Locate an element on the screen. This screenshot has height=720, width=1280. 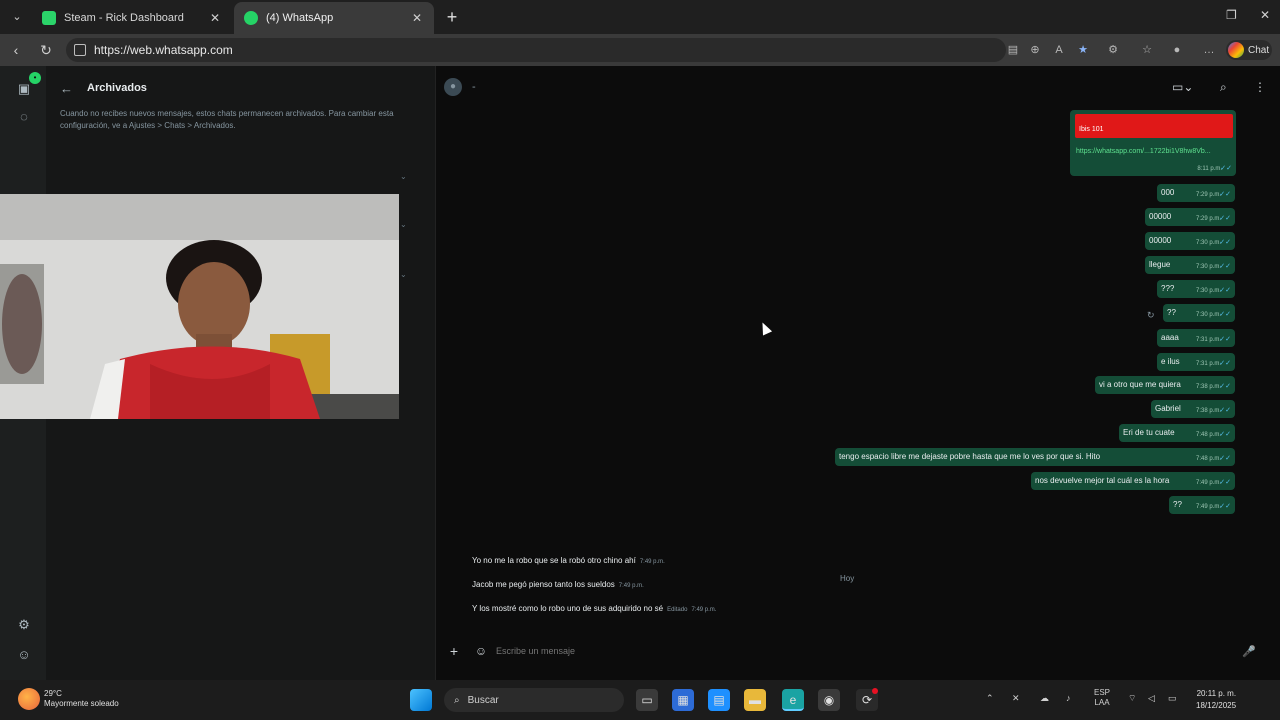
outgoing-message: aaaa 7:31 p.m. ✓✓ is located at coordinates (1196, 338).